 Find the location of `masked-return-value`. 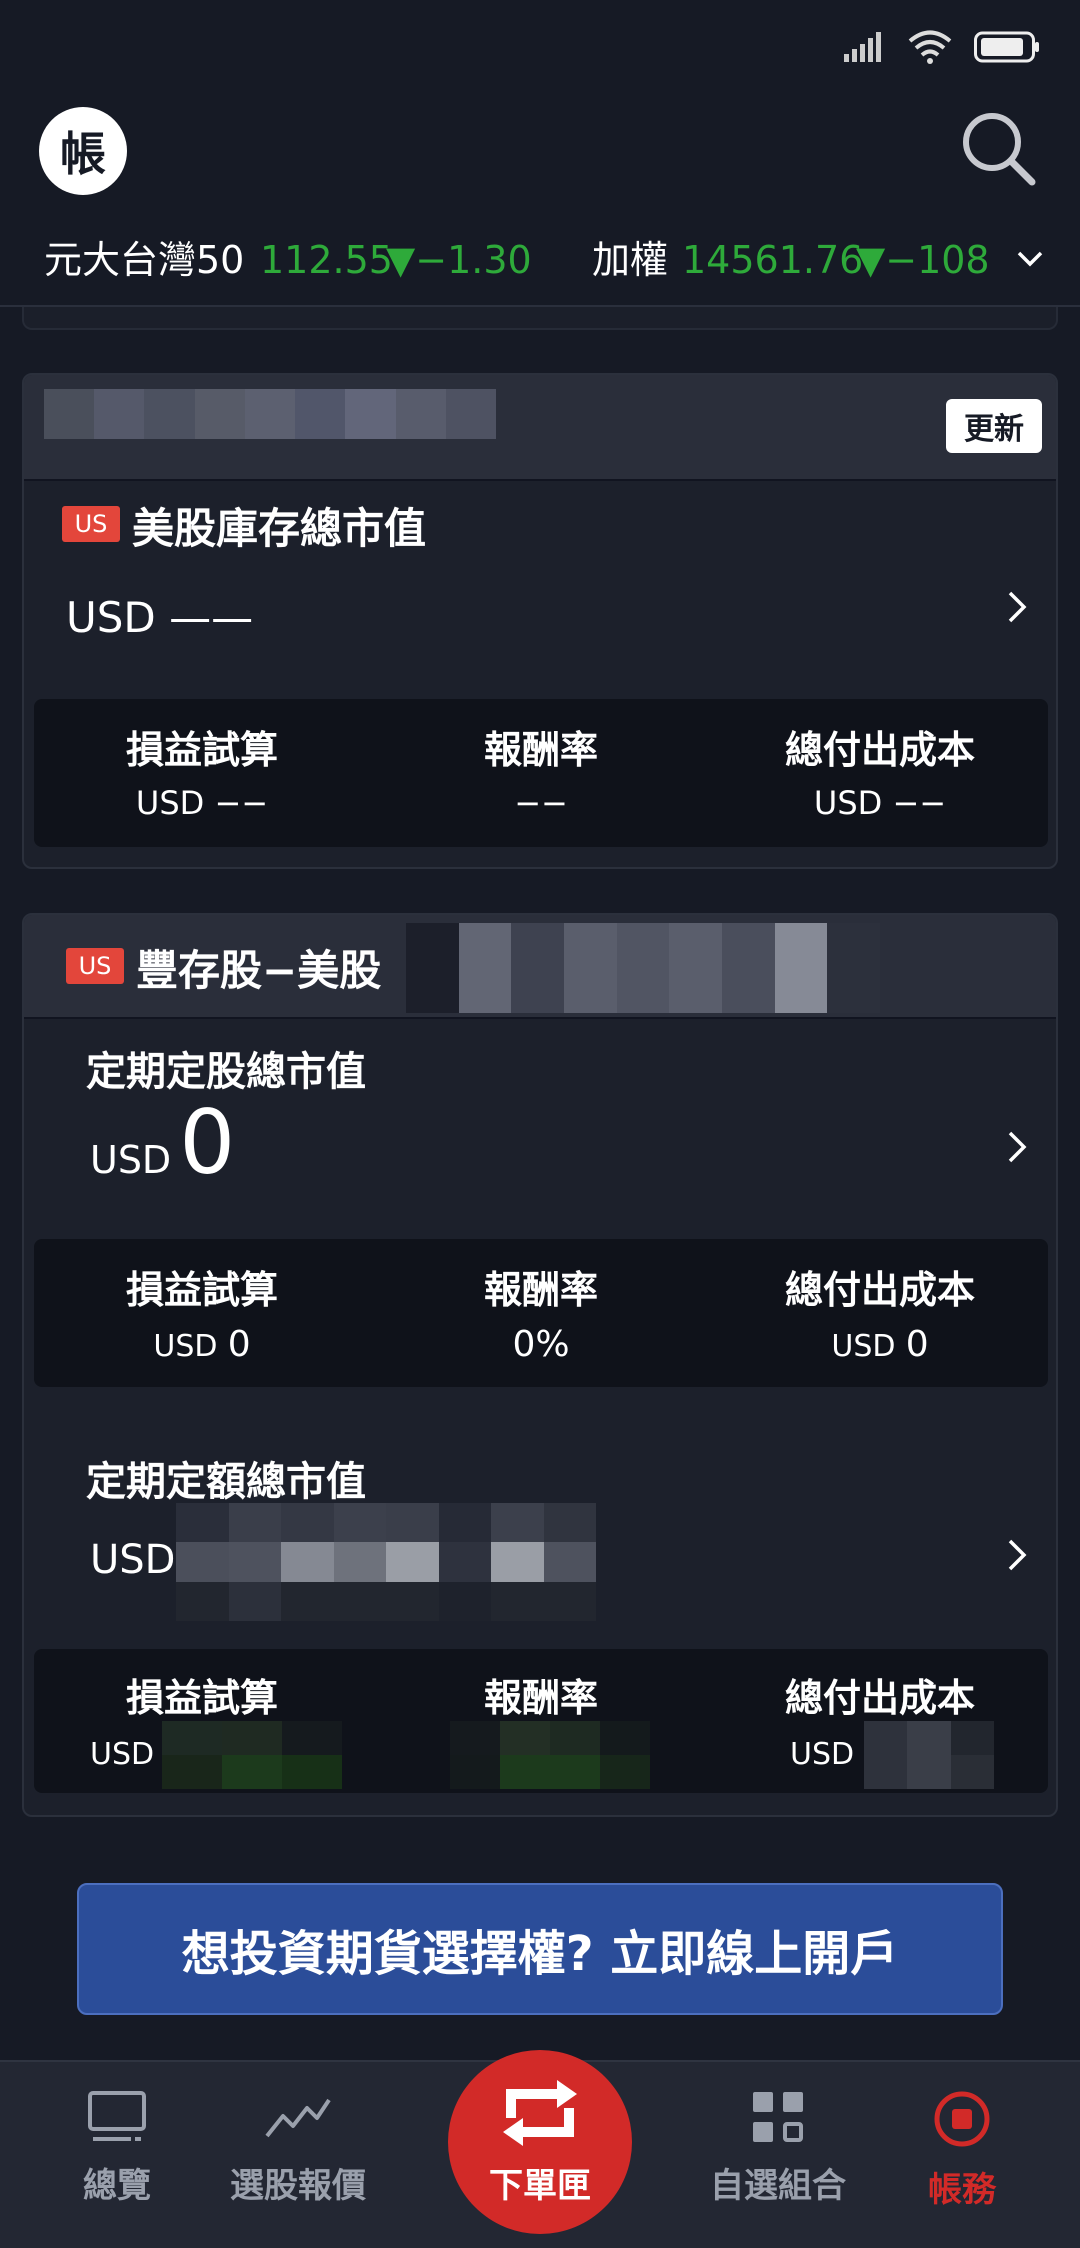

masked-return-value is located at coordinates (550, 1755).